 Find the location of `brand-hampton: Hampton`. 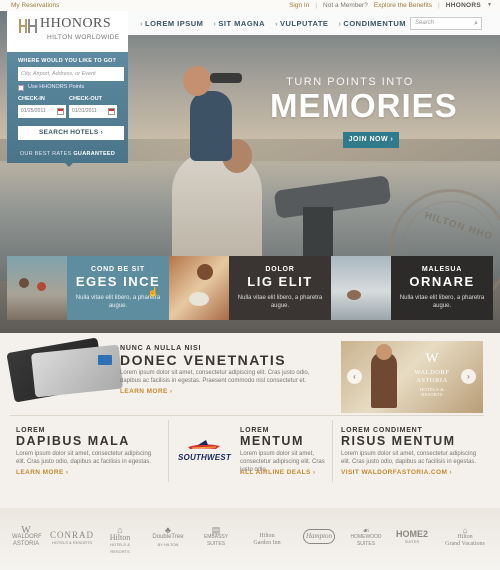

brand-hampton: Hampton is located at coordinates (319, 536).